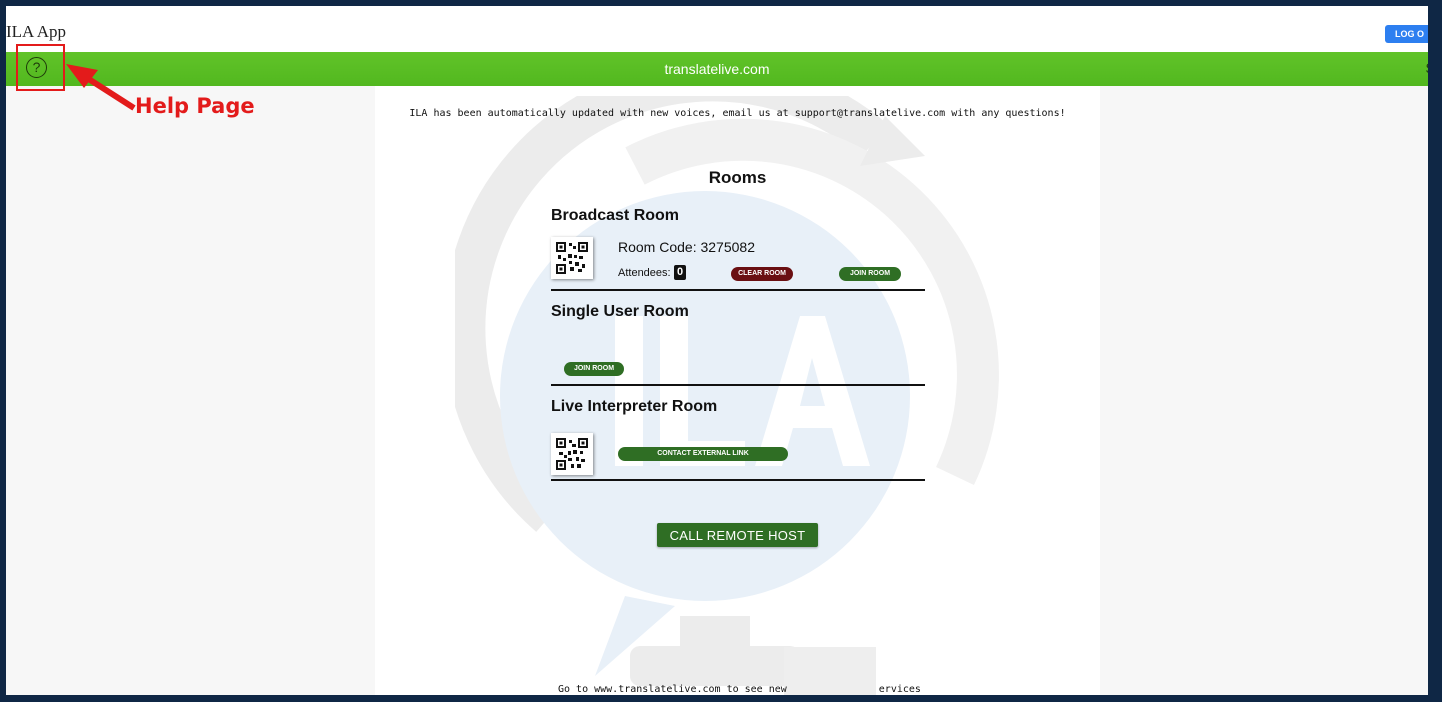 The height and width of the screenshot is (702, 1442). Describe the element at coordinates (717, 29) in the screenshot. I see `title-bar: ILA App LOG O` at that location.